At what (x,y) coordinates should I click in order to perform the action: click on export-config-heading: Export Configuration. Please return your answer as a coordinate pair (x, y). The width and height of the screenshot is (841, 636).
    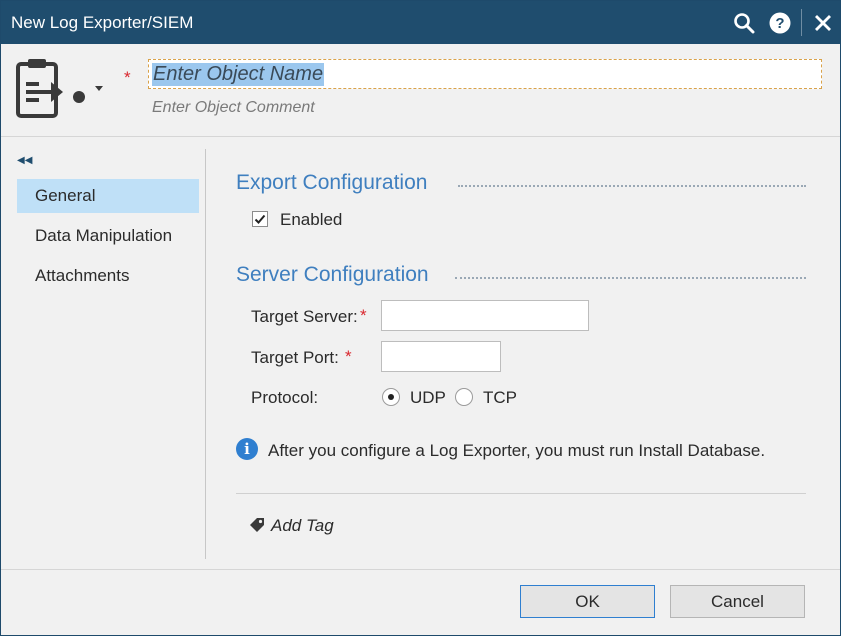
    Looking at the image, I should click on (332, 182).